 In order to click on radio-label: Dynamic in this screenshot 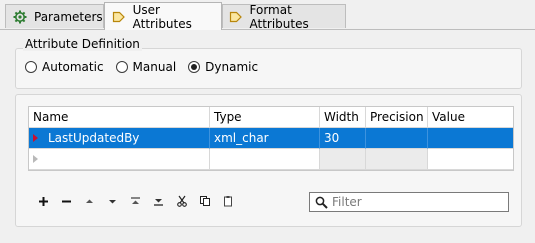, I will do `click(232, 67)`.